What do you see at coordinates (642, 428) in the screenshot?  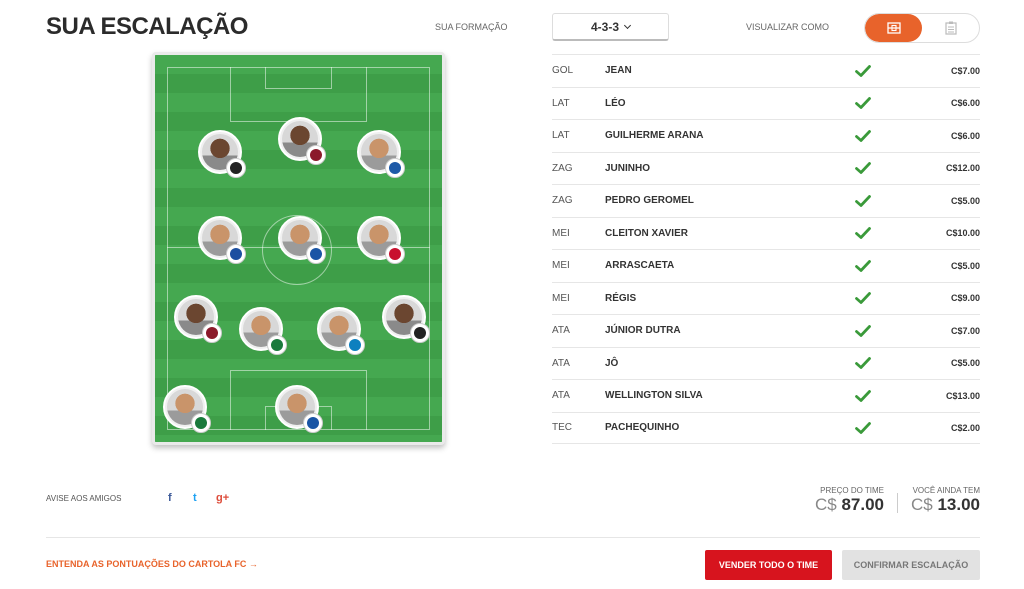 I see `player-name: PACHEQUINHO` at bounding box center [642, 428].